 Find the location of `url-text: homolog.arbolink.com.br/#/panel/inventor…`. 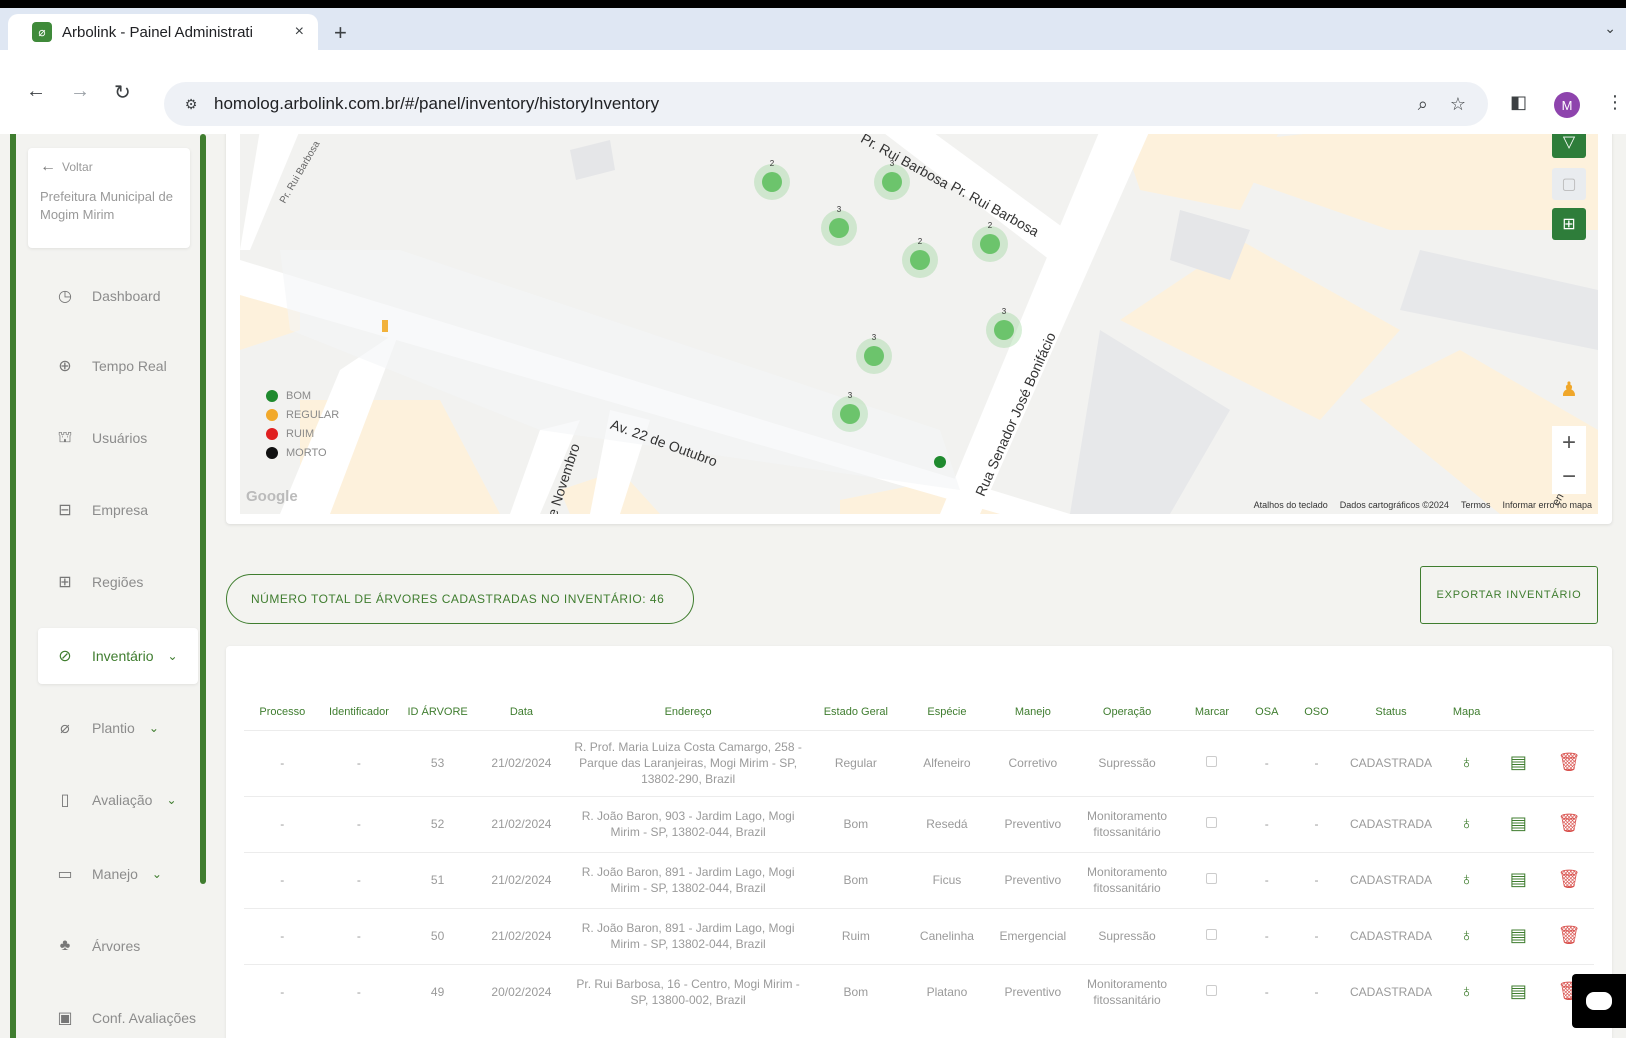

url-text: homolog.arbolink.com.br/#/panel/inventor… is located at coordinates (816, 104).